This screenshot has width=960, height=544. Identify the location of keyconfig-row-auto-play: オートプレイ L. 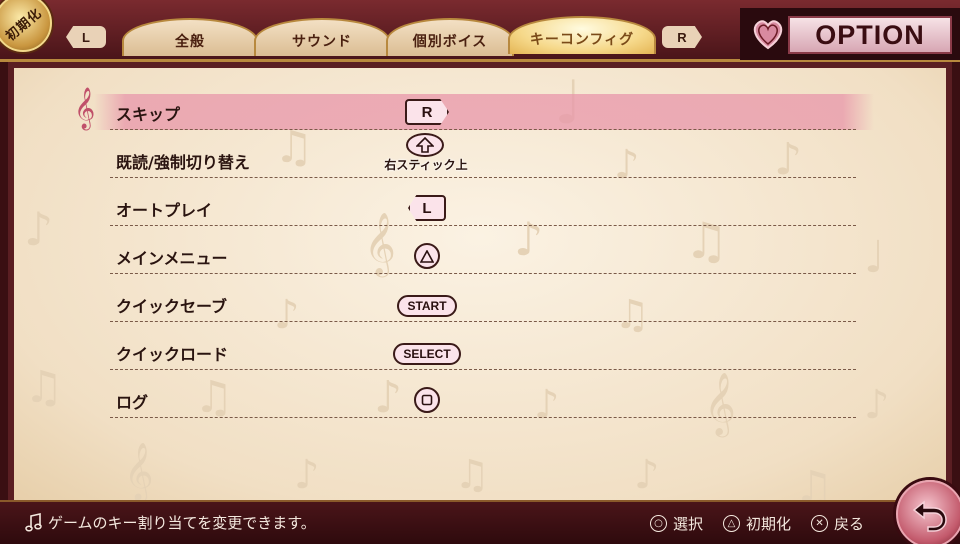
(483, 202).